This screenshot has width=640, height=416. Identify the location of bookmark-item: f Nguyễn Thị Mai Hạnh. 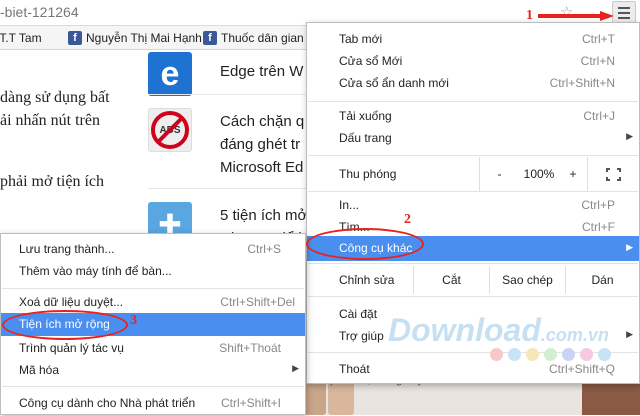
(135, 38).